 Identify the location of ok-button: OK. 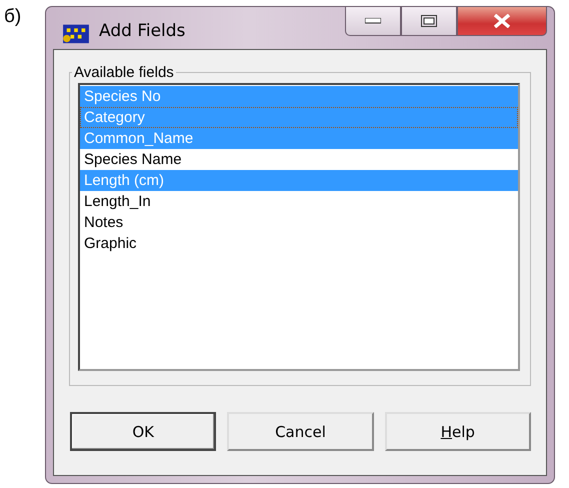
(143, 431).